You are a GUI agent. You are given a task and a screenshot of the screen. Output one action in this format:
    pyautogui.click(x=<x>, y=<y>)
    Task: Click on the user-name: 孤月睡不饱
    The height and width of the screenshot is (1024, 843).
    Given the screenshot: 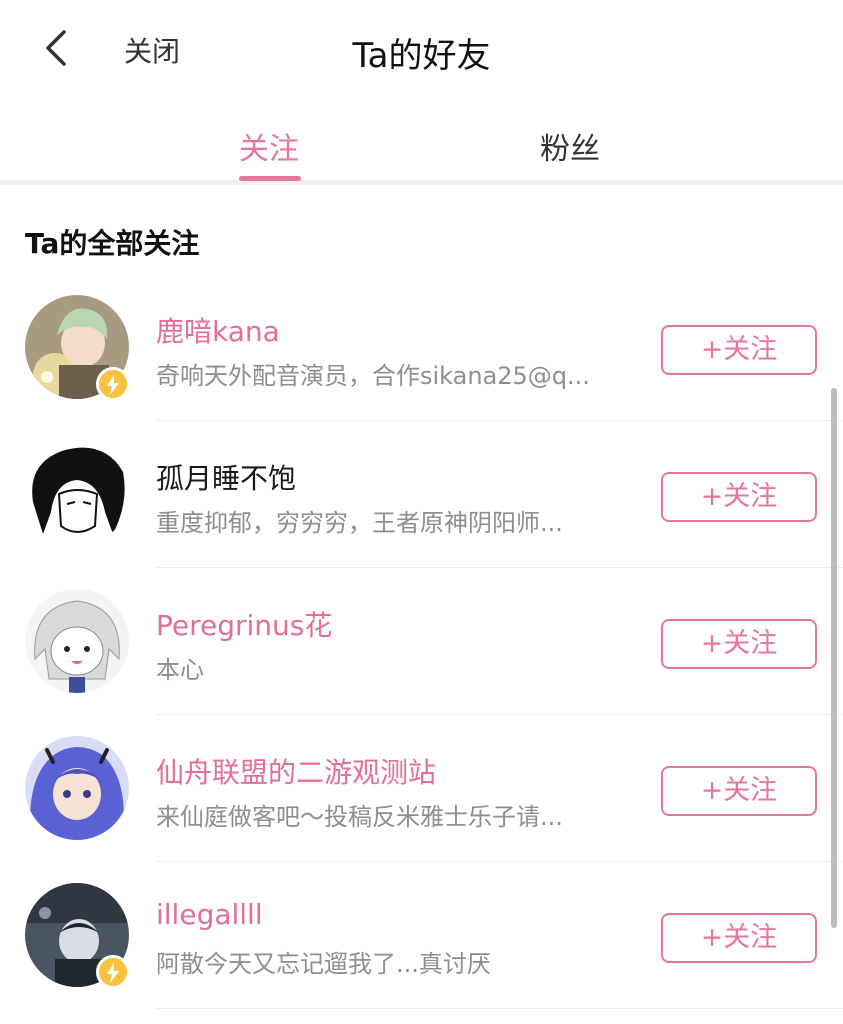 What is the action you would take?
    pyautogui.click(x=226, y=477)
    